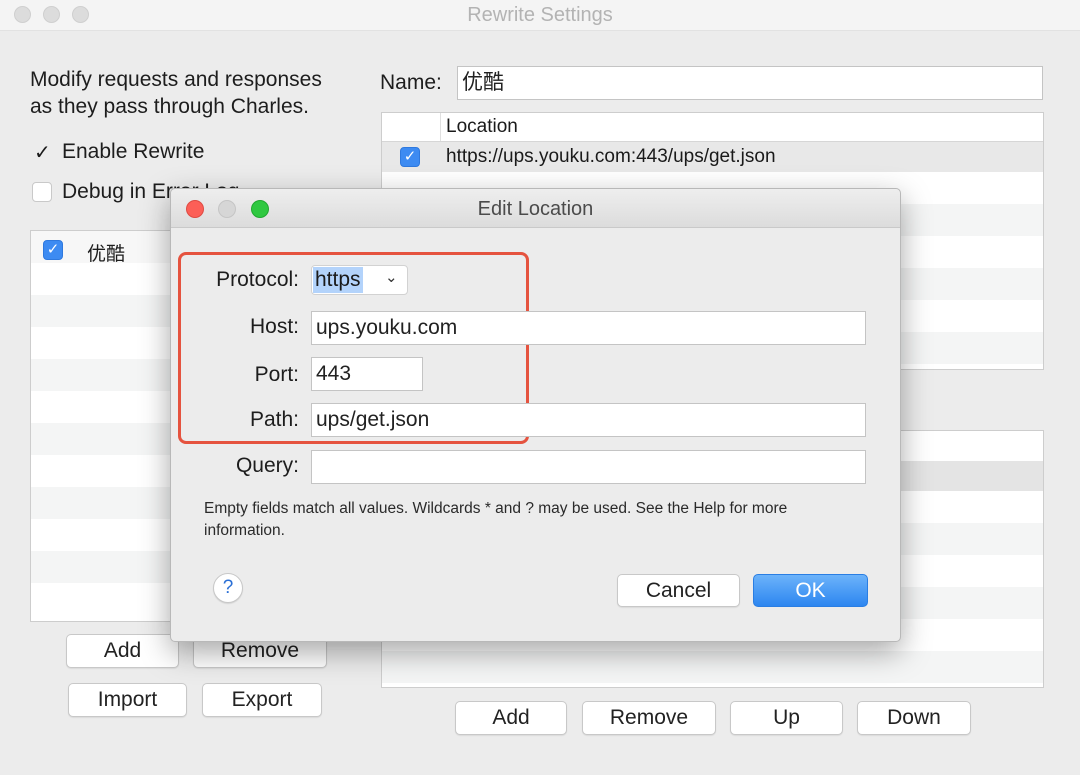 Image resolution: width=1080 pixels, height=775 pixels. Describe the element at coordinates (127, 700) in the screenshot. I see `import-button: Import` at that location.